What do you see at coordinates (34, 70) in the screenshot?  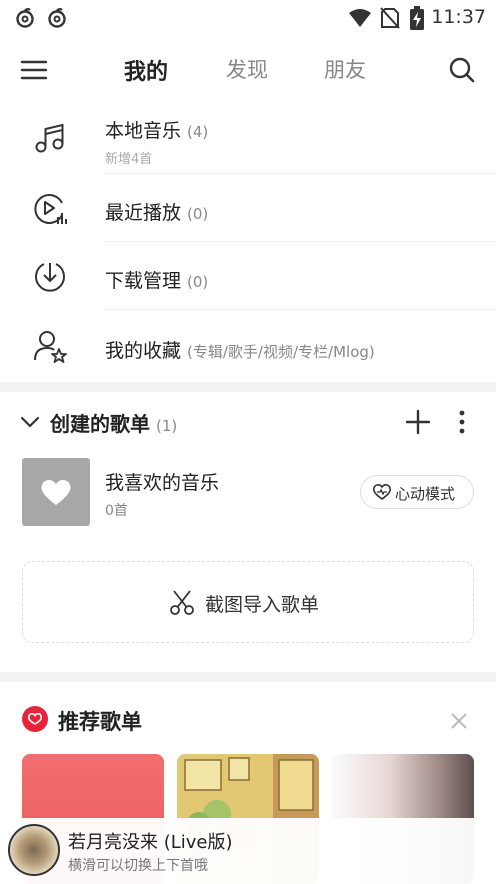 I see `hamburger-menu-icon` at bounding box center [34, 70].